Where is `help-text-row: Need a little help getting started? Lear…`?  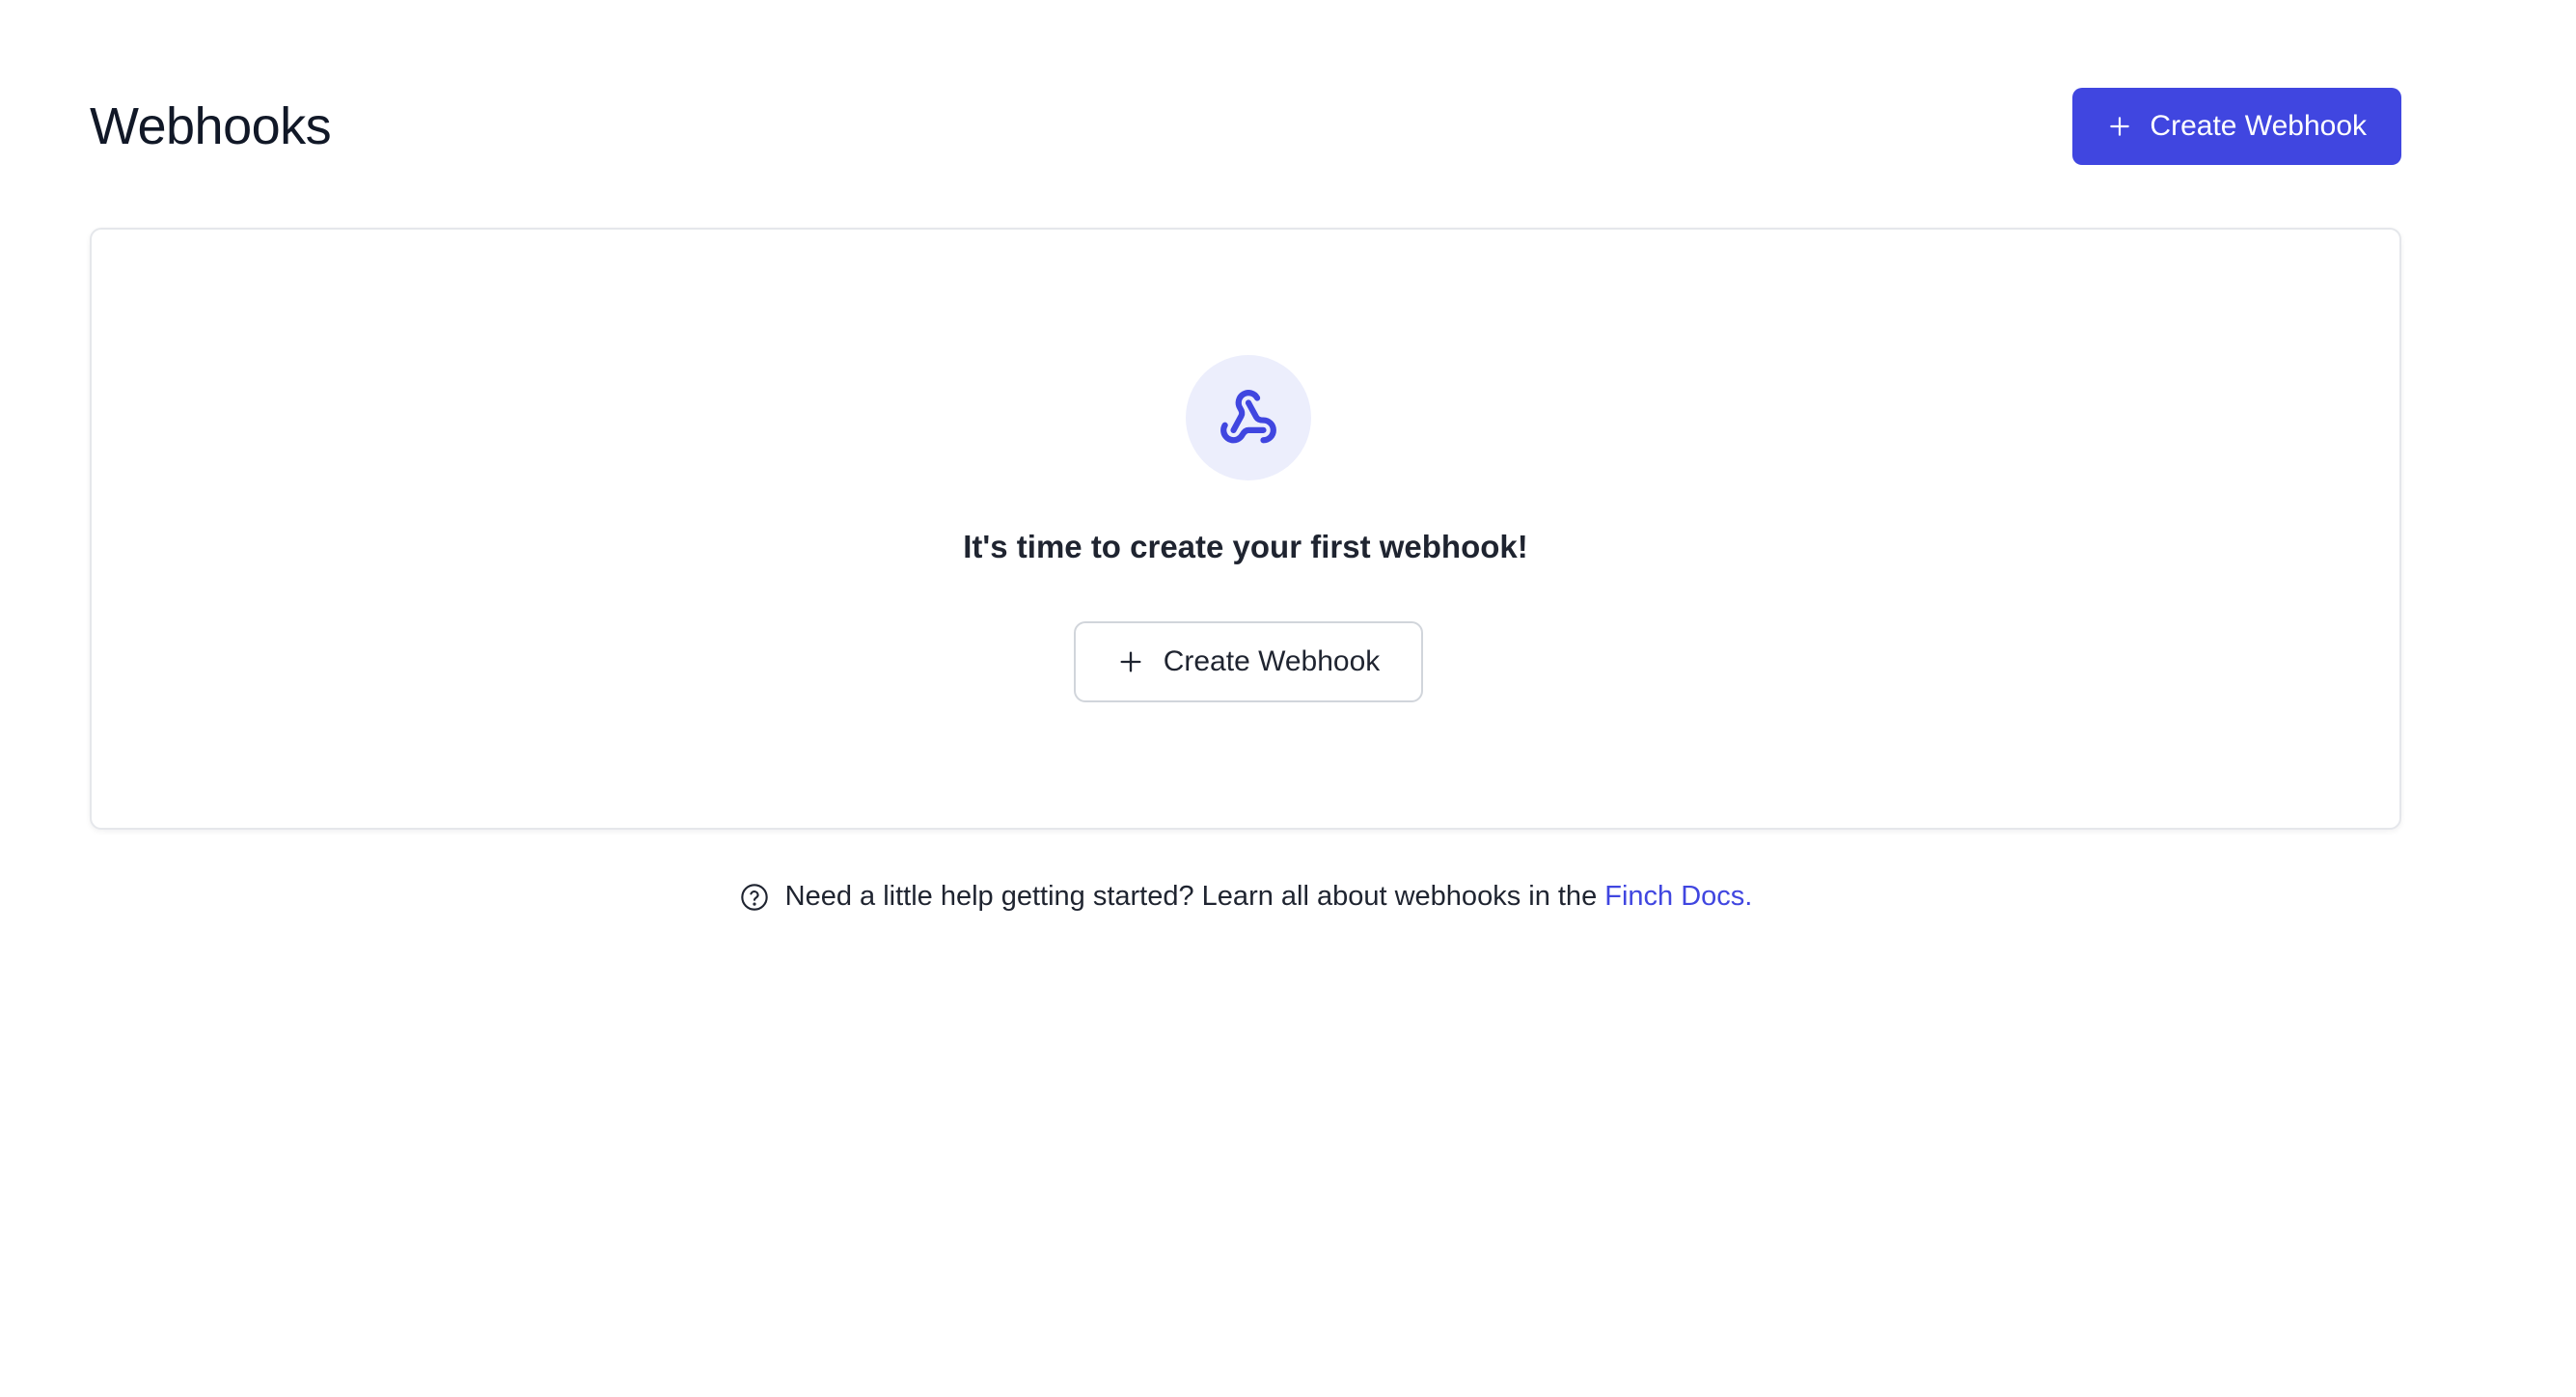
help-text-row: Need a little help getting started? Lear… is located at coordinates (1245, 897).